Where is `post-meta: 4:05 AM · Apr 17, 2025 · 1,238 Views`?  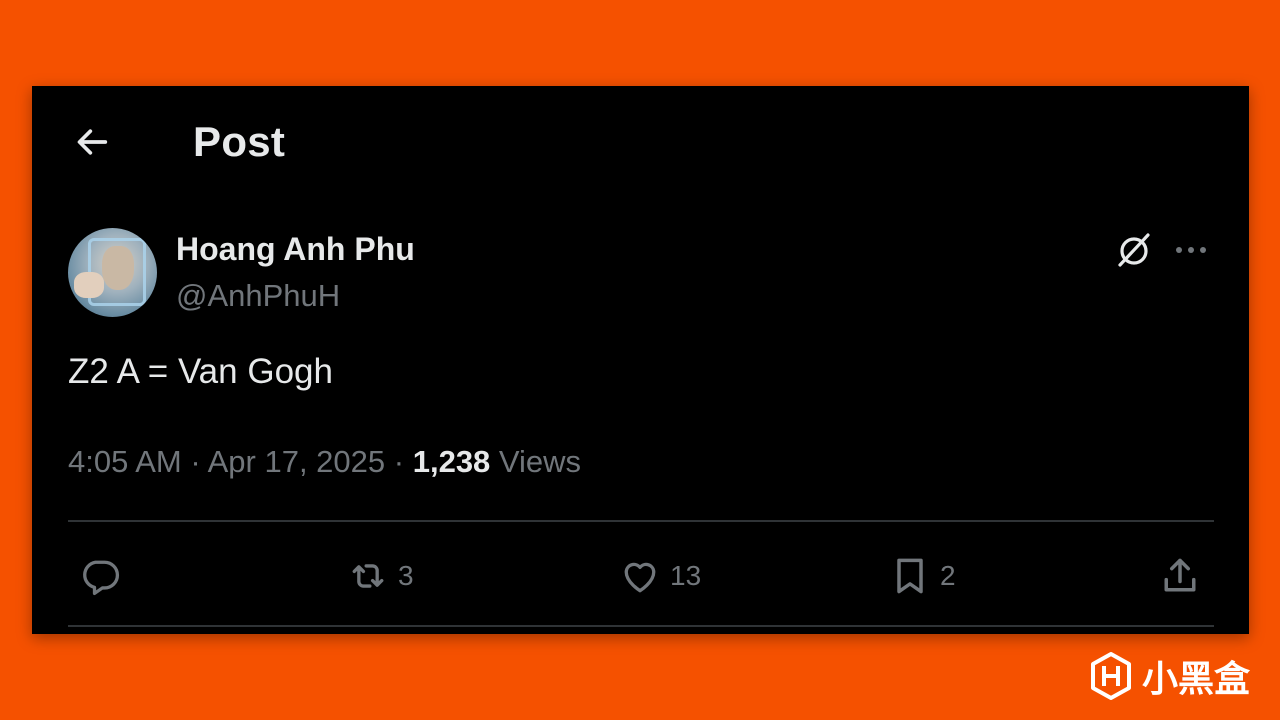 post-meta: 4:05 AM · Apr 17, 2025 · 1,238 Views is located at coordinates (324, 462).